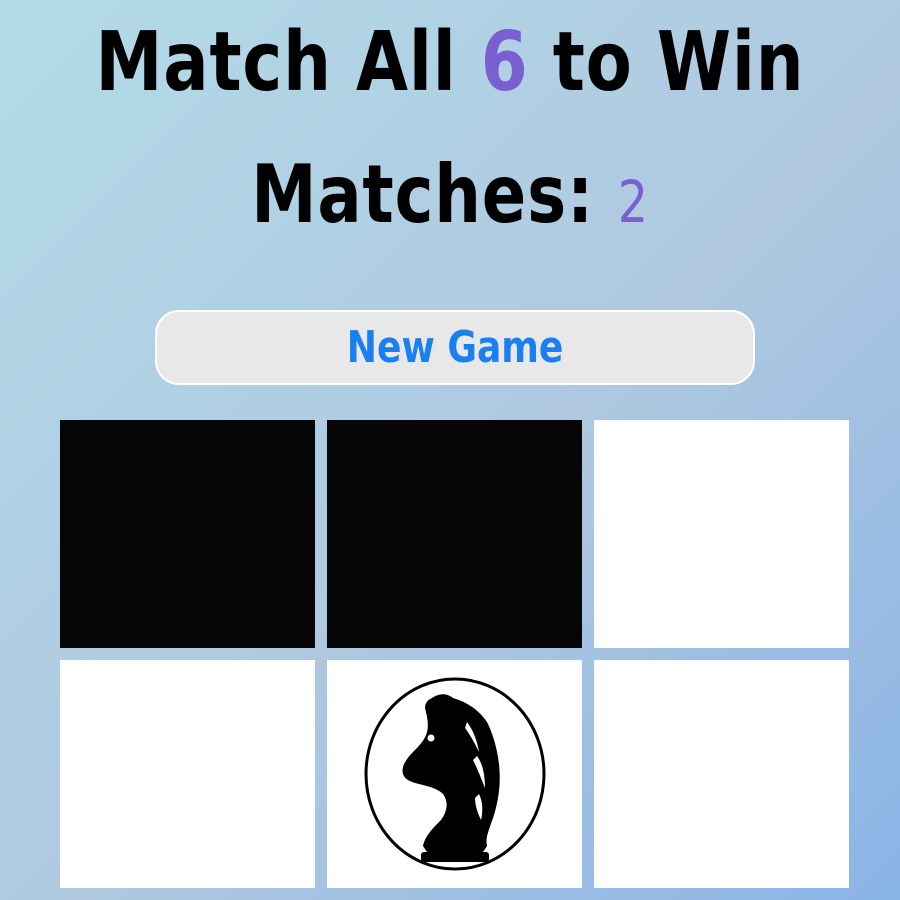 Image resolution: width=900 pixels, height=900 pixels. What do you see at coordinates (678, 62) in the screenshot?
I see `win-suffix: to Win` at bounding box center [678, 62].